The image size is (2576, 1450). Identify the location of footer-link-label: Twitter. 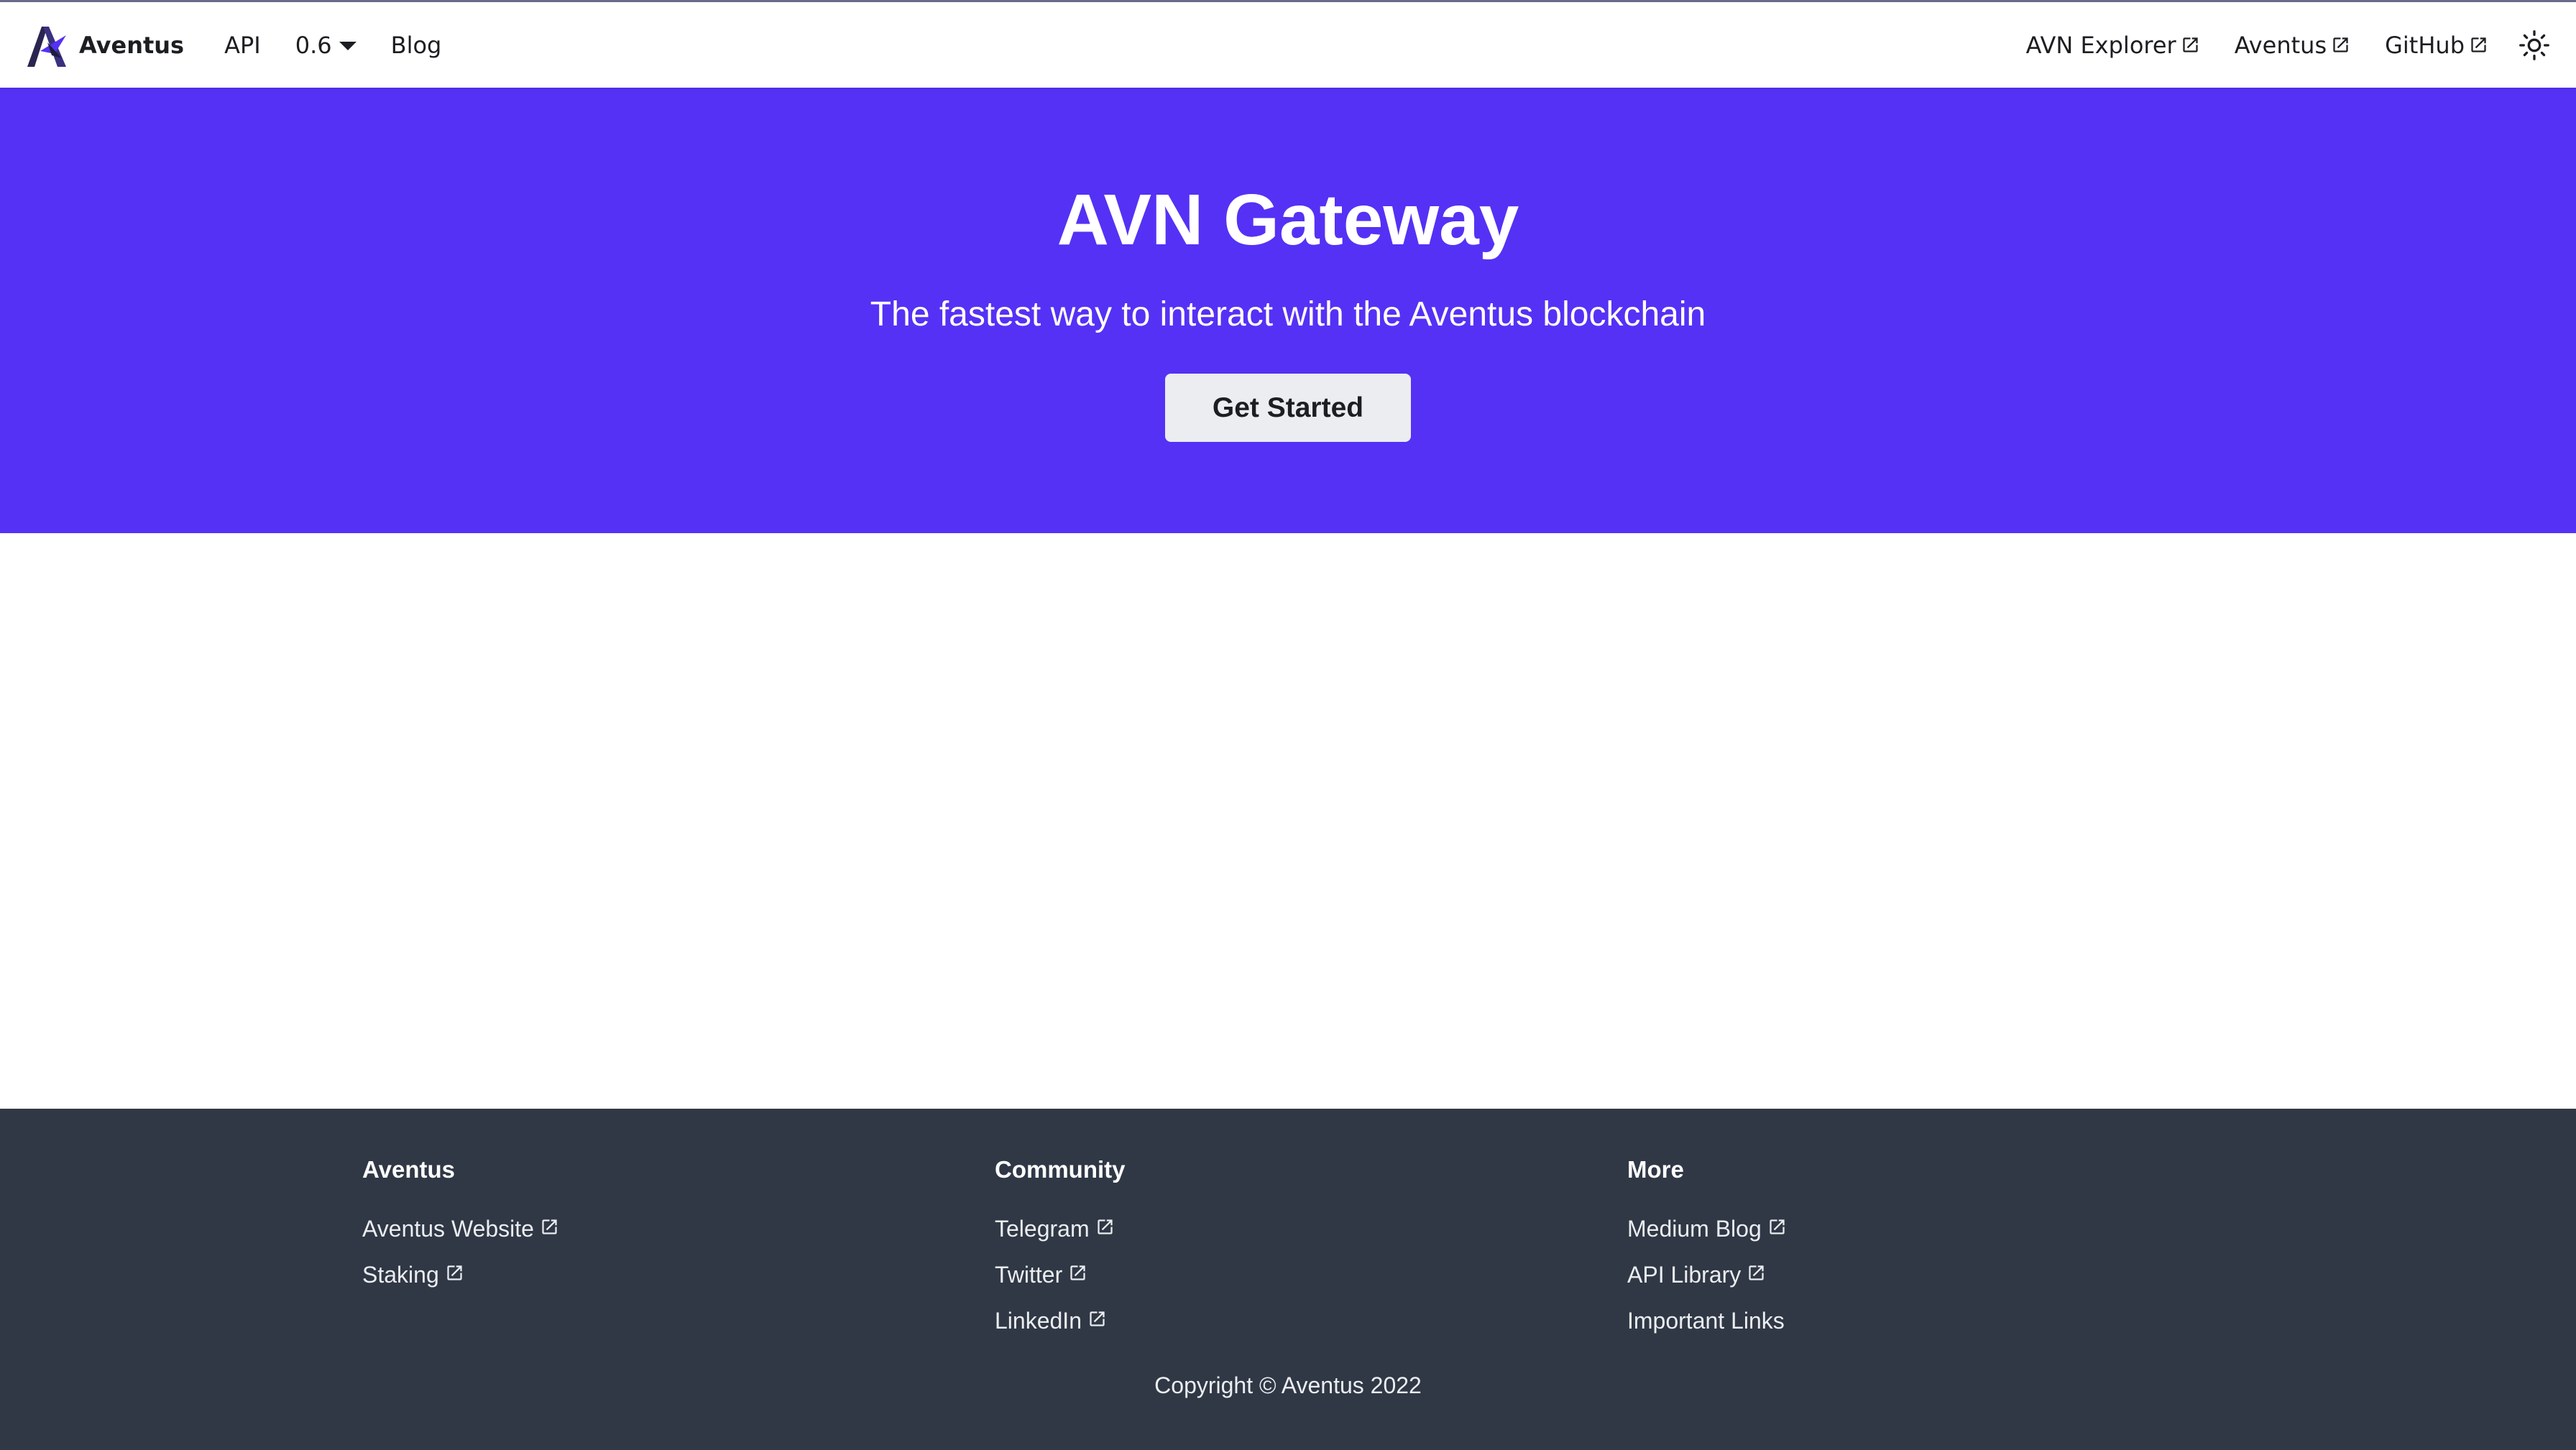
(1029, 1275).